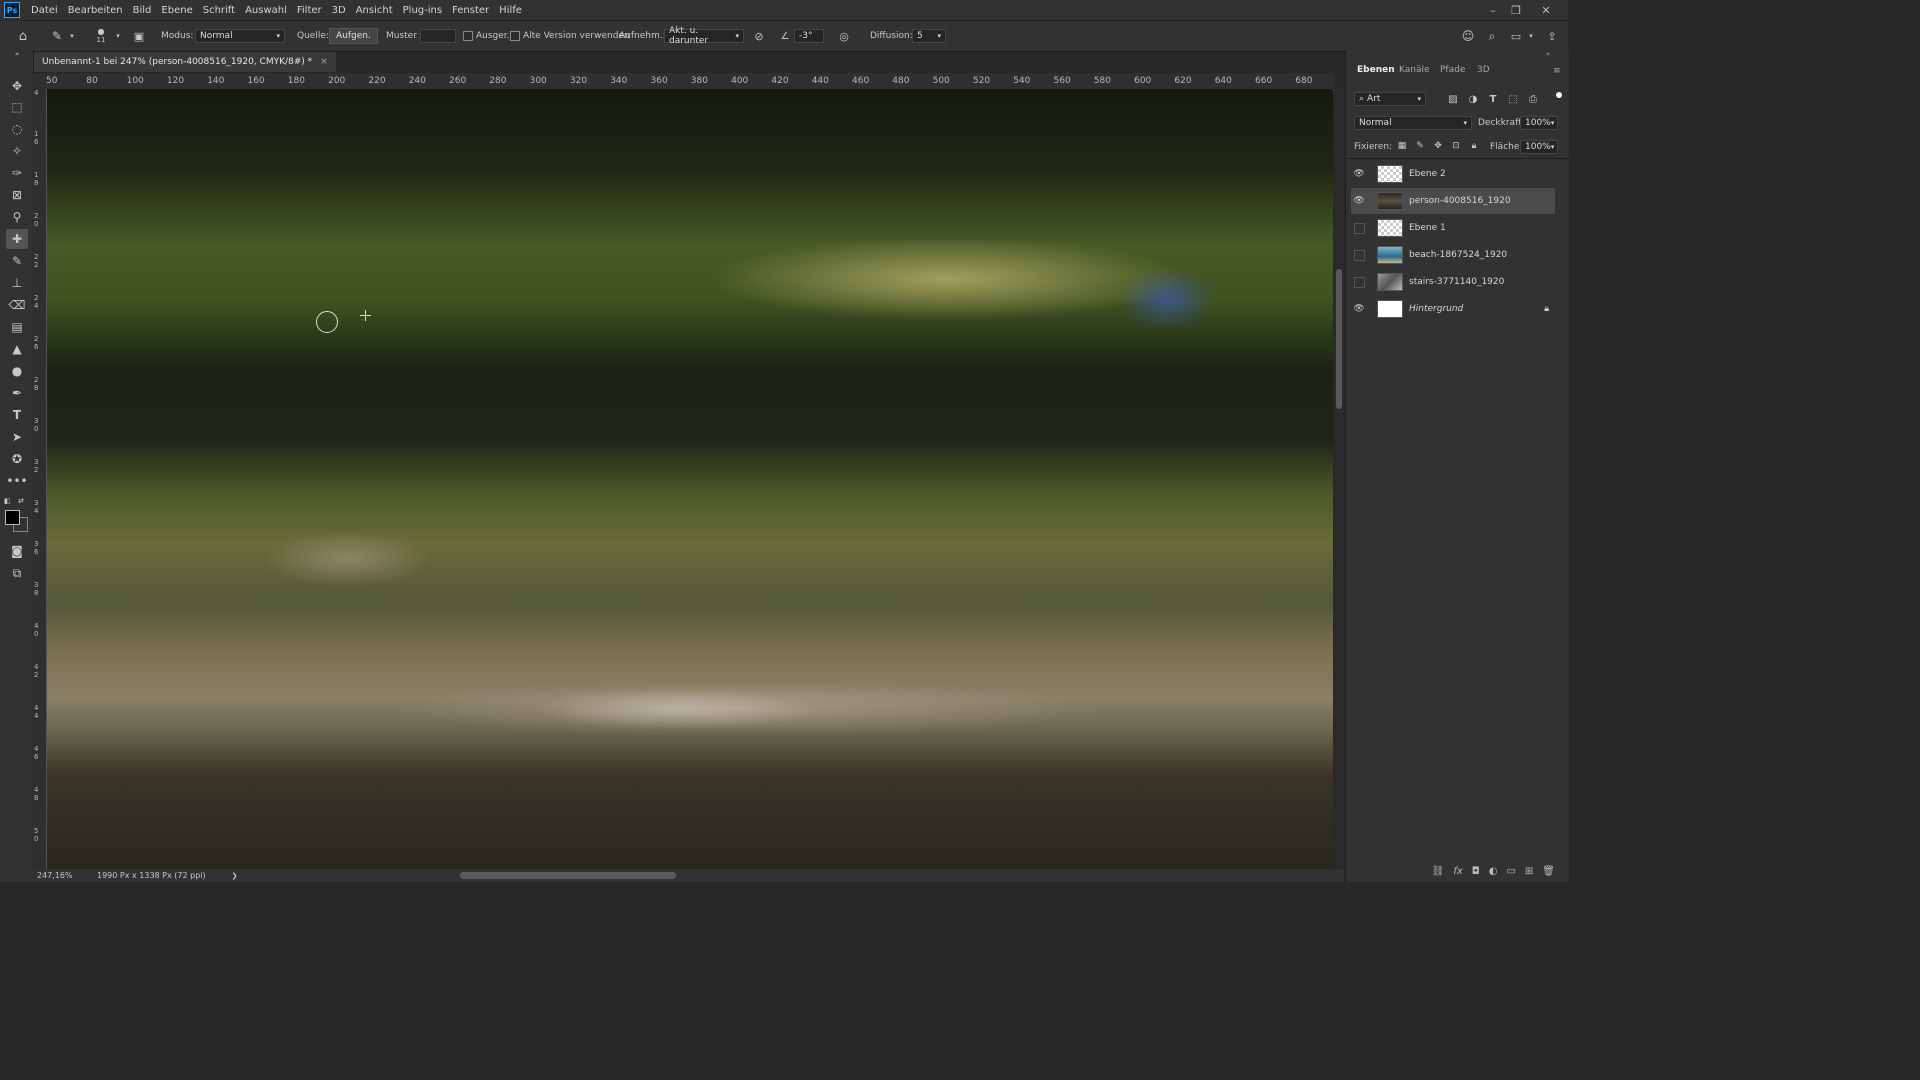 Image resolution: width=1920 pixels, height=1080 pixels. What do you see at coordinates (704, 36) in the screenshot?
I see `sample-dropdown: Akt. u. darunter ▾` at bounding box center [704, 36].